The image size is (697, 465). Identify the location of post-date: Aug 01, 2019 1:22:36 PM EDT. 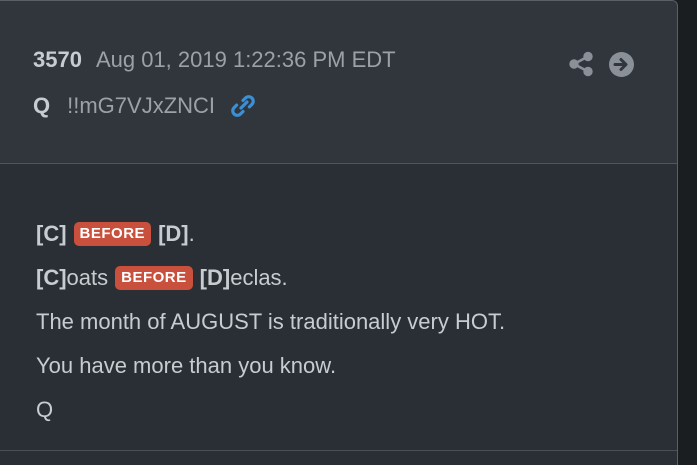
(245, 59).